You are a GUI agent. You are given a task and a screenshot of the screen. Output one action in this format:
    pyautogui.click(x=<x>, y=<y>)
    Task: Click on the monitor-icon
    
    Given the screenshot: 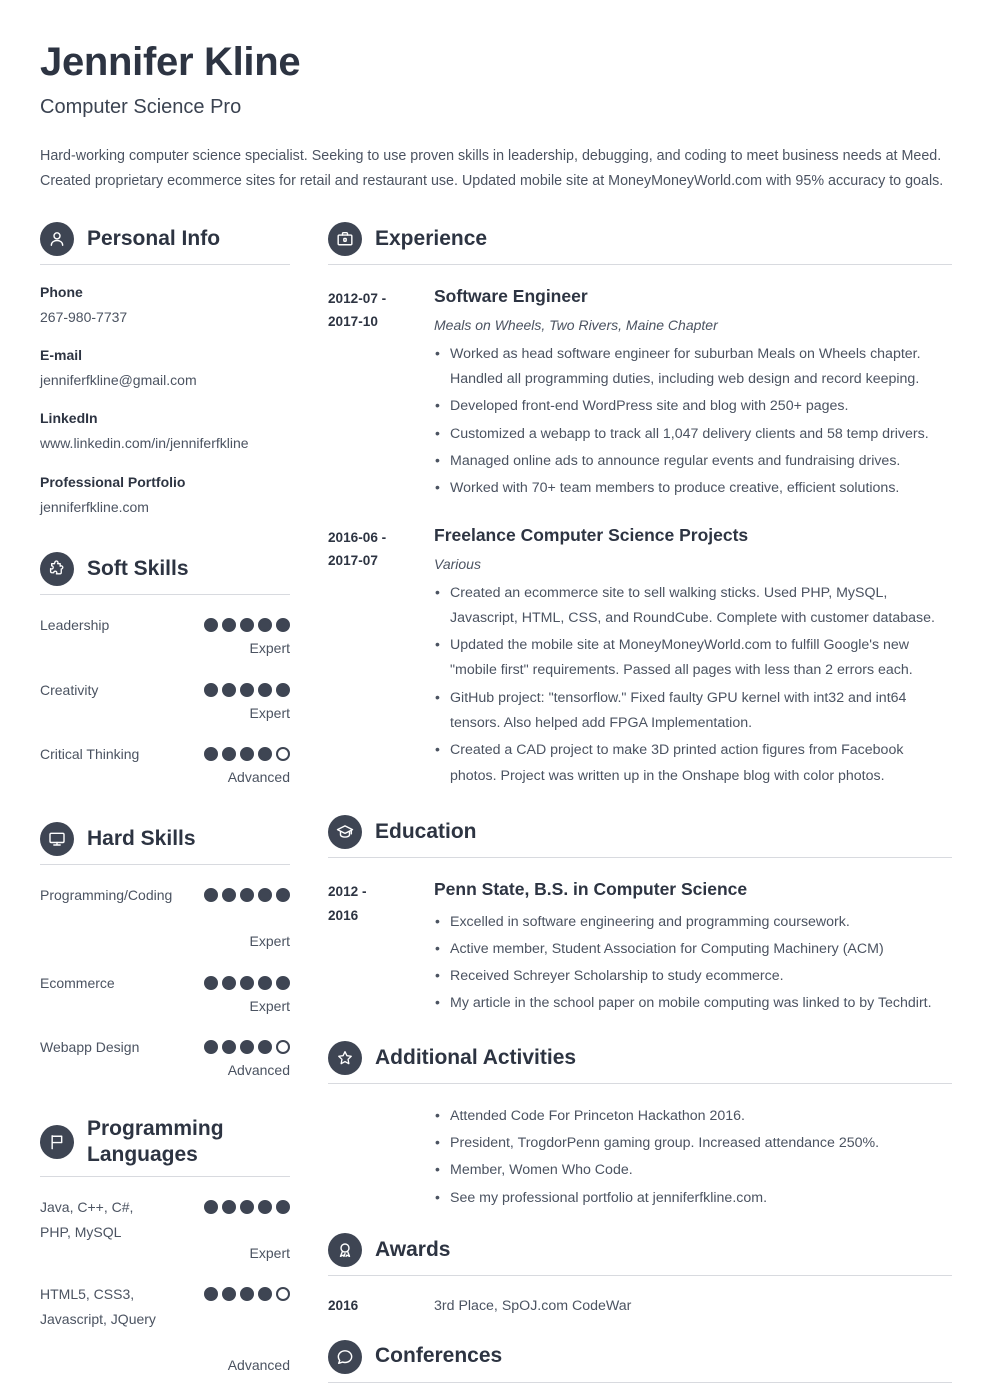 What is the action you would take?
    pyautogui.click(x=57, y=839)
    